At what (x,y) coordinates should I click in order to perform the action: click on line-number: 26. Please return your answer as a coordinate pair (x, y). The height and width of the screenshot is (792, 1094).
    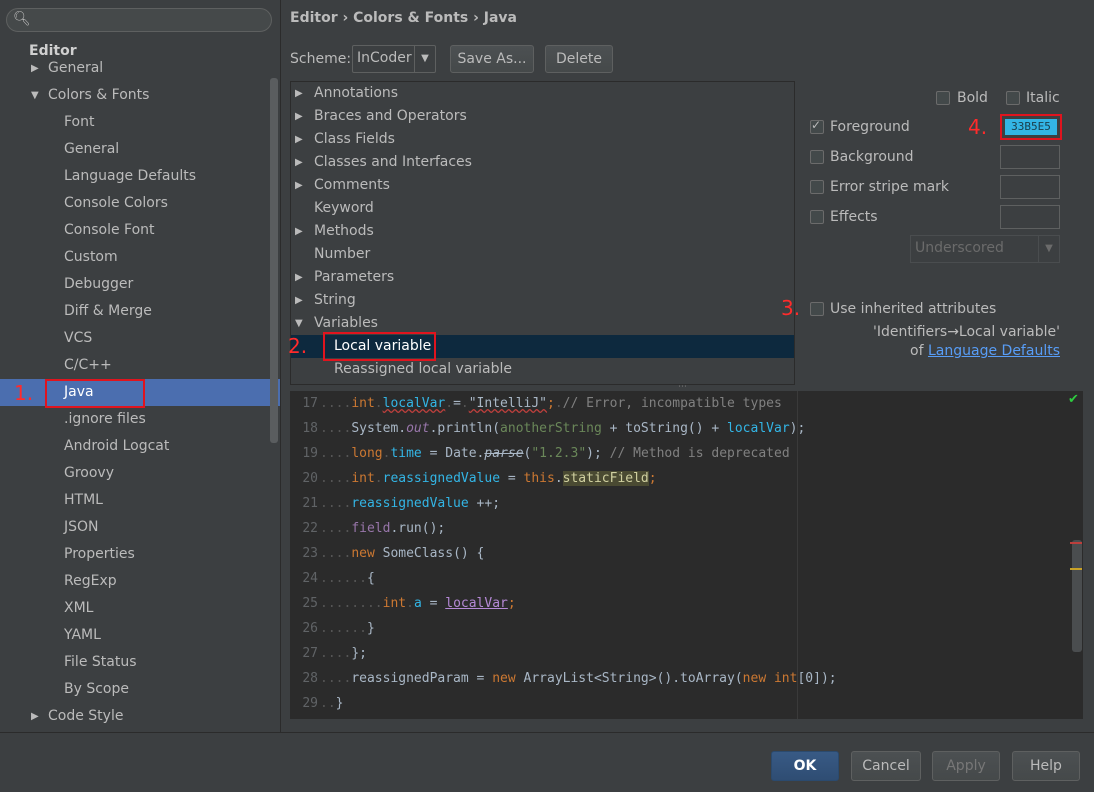
    Looking at the image, I should click on (310, 628).